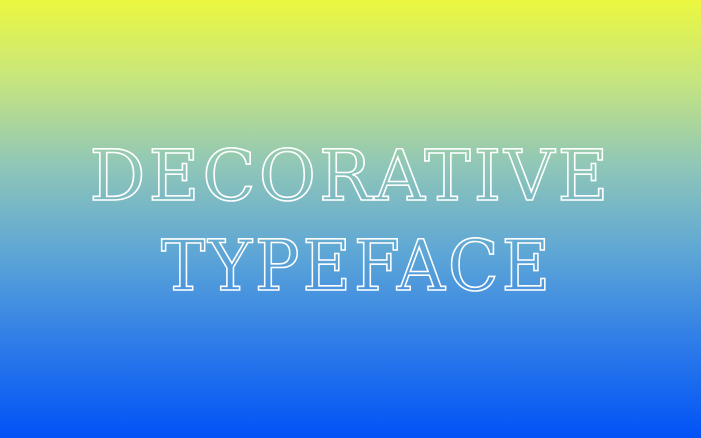 The image size is (701, 438). What do you see at coordinates (357, 266) in the screenshot?
I see `title-line-2: TYPEFACE` at bounding box center [357, 266].